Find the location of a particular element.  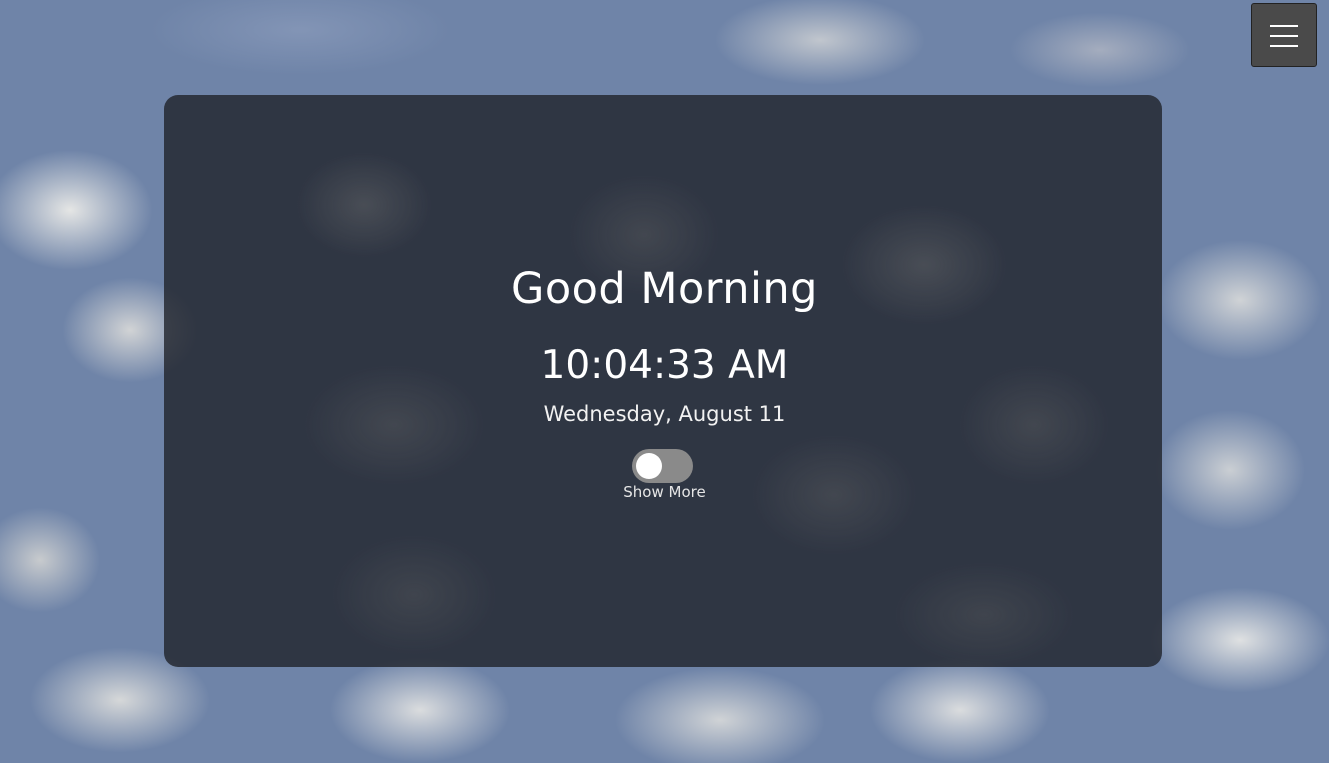

show-more-toggle is located at coordinates (662, 466).